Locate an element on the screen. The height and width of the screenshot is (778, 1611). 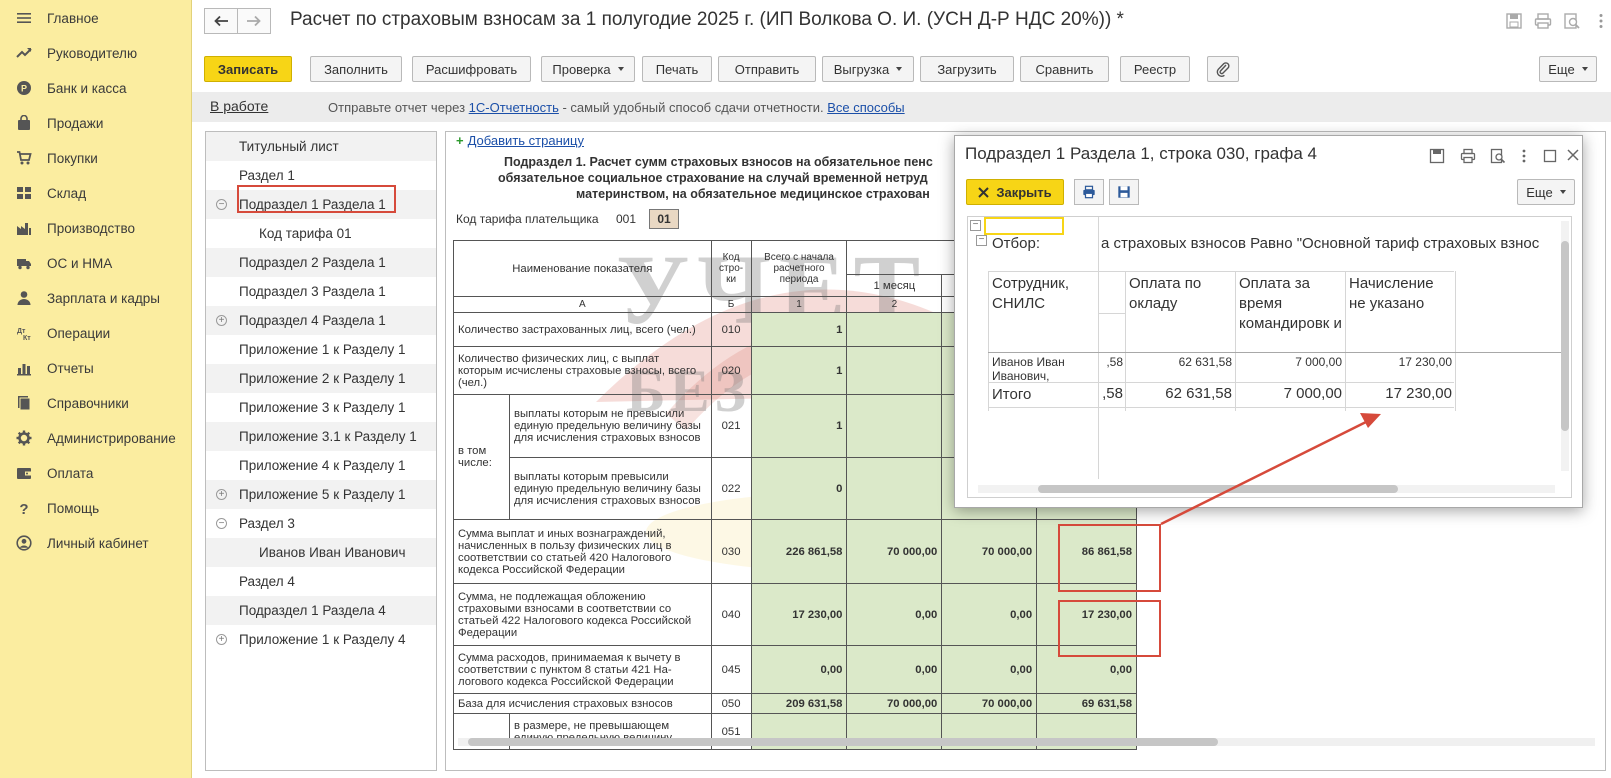
sidebar-item-main: Главное is located at coordinates (96, 18).